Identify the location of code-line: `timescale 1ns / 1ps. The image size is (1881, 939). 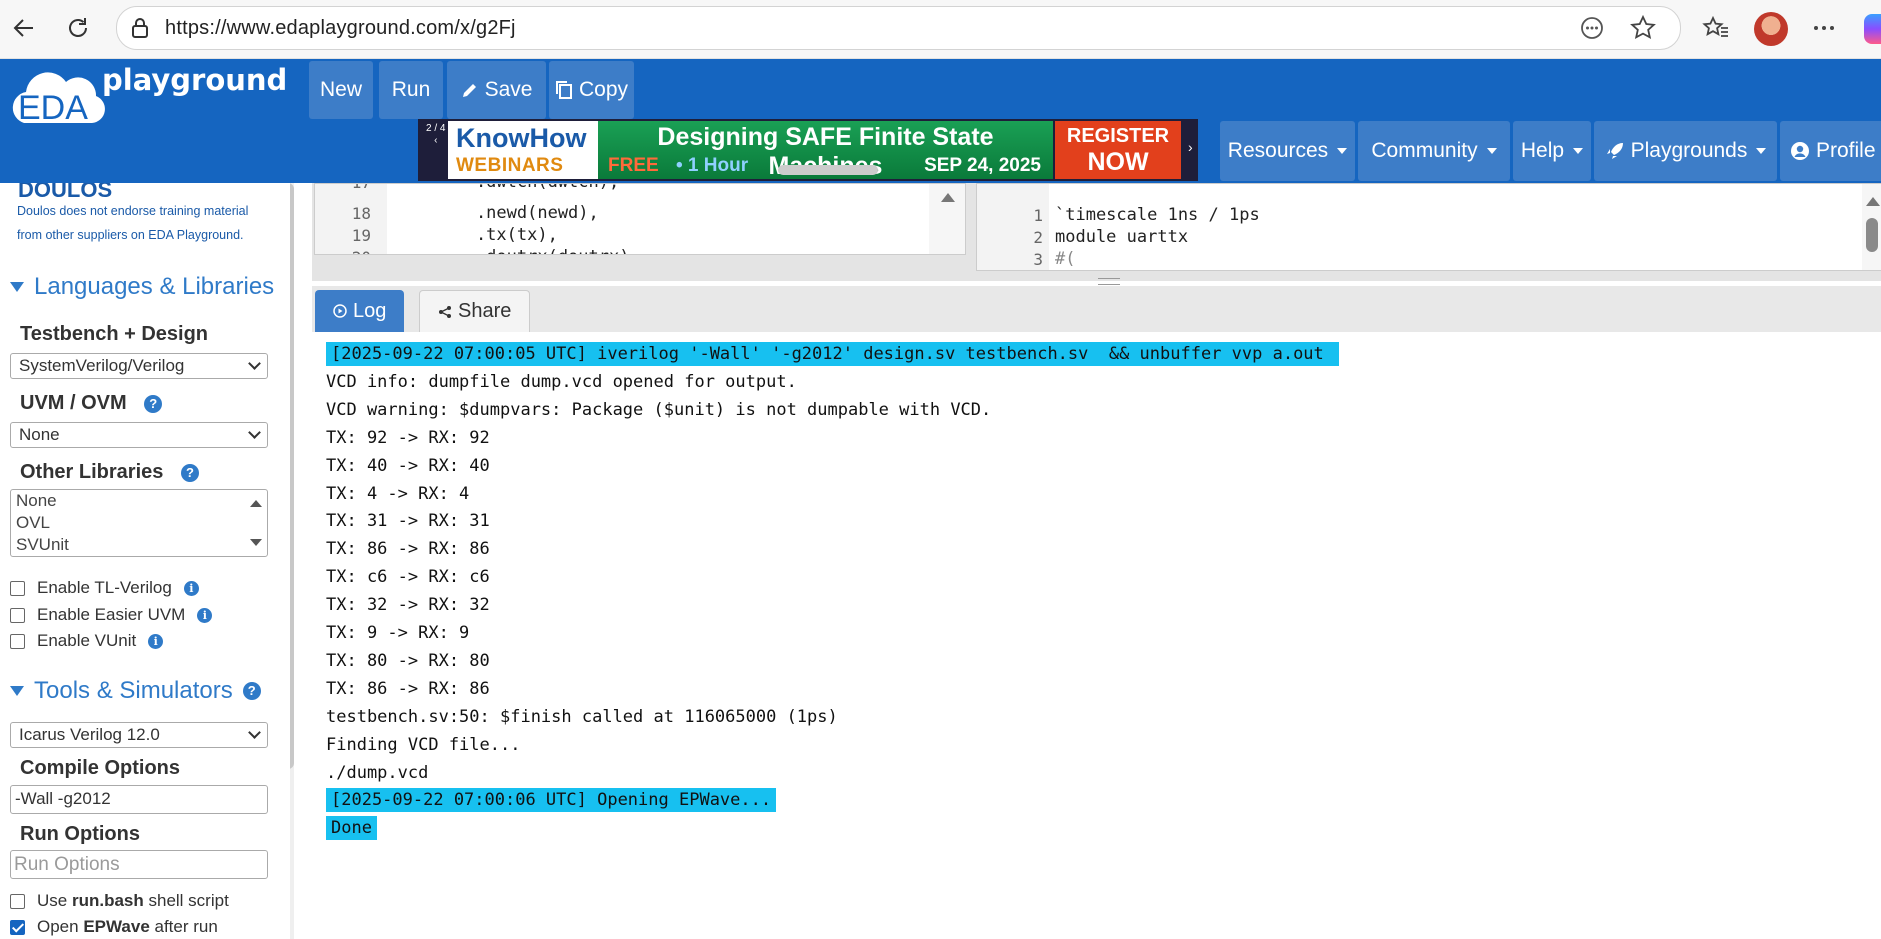
(1157, 215).